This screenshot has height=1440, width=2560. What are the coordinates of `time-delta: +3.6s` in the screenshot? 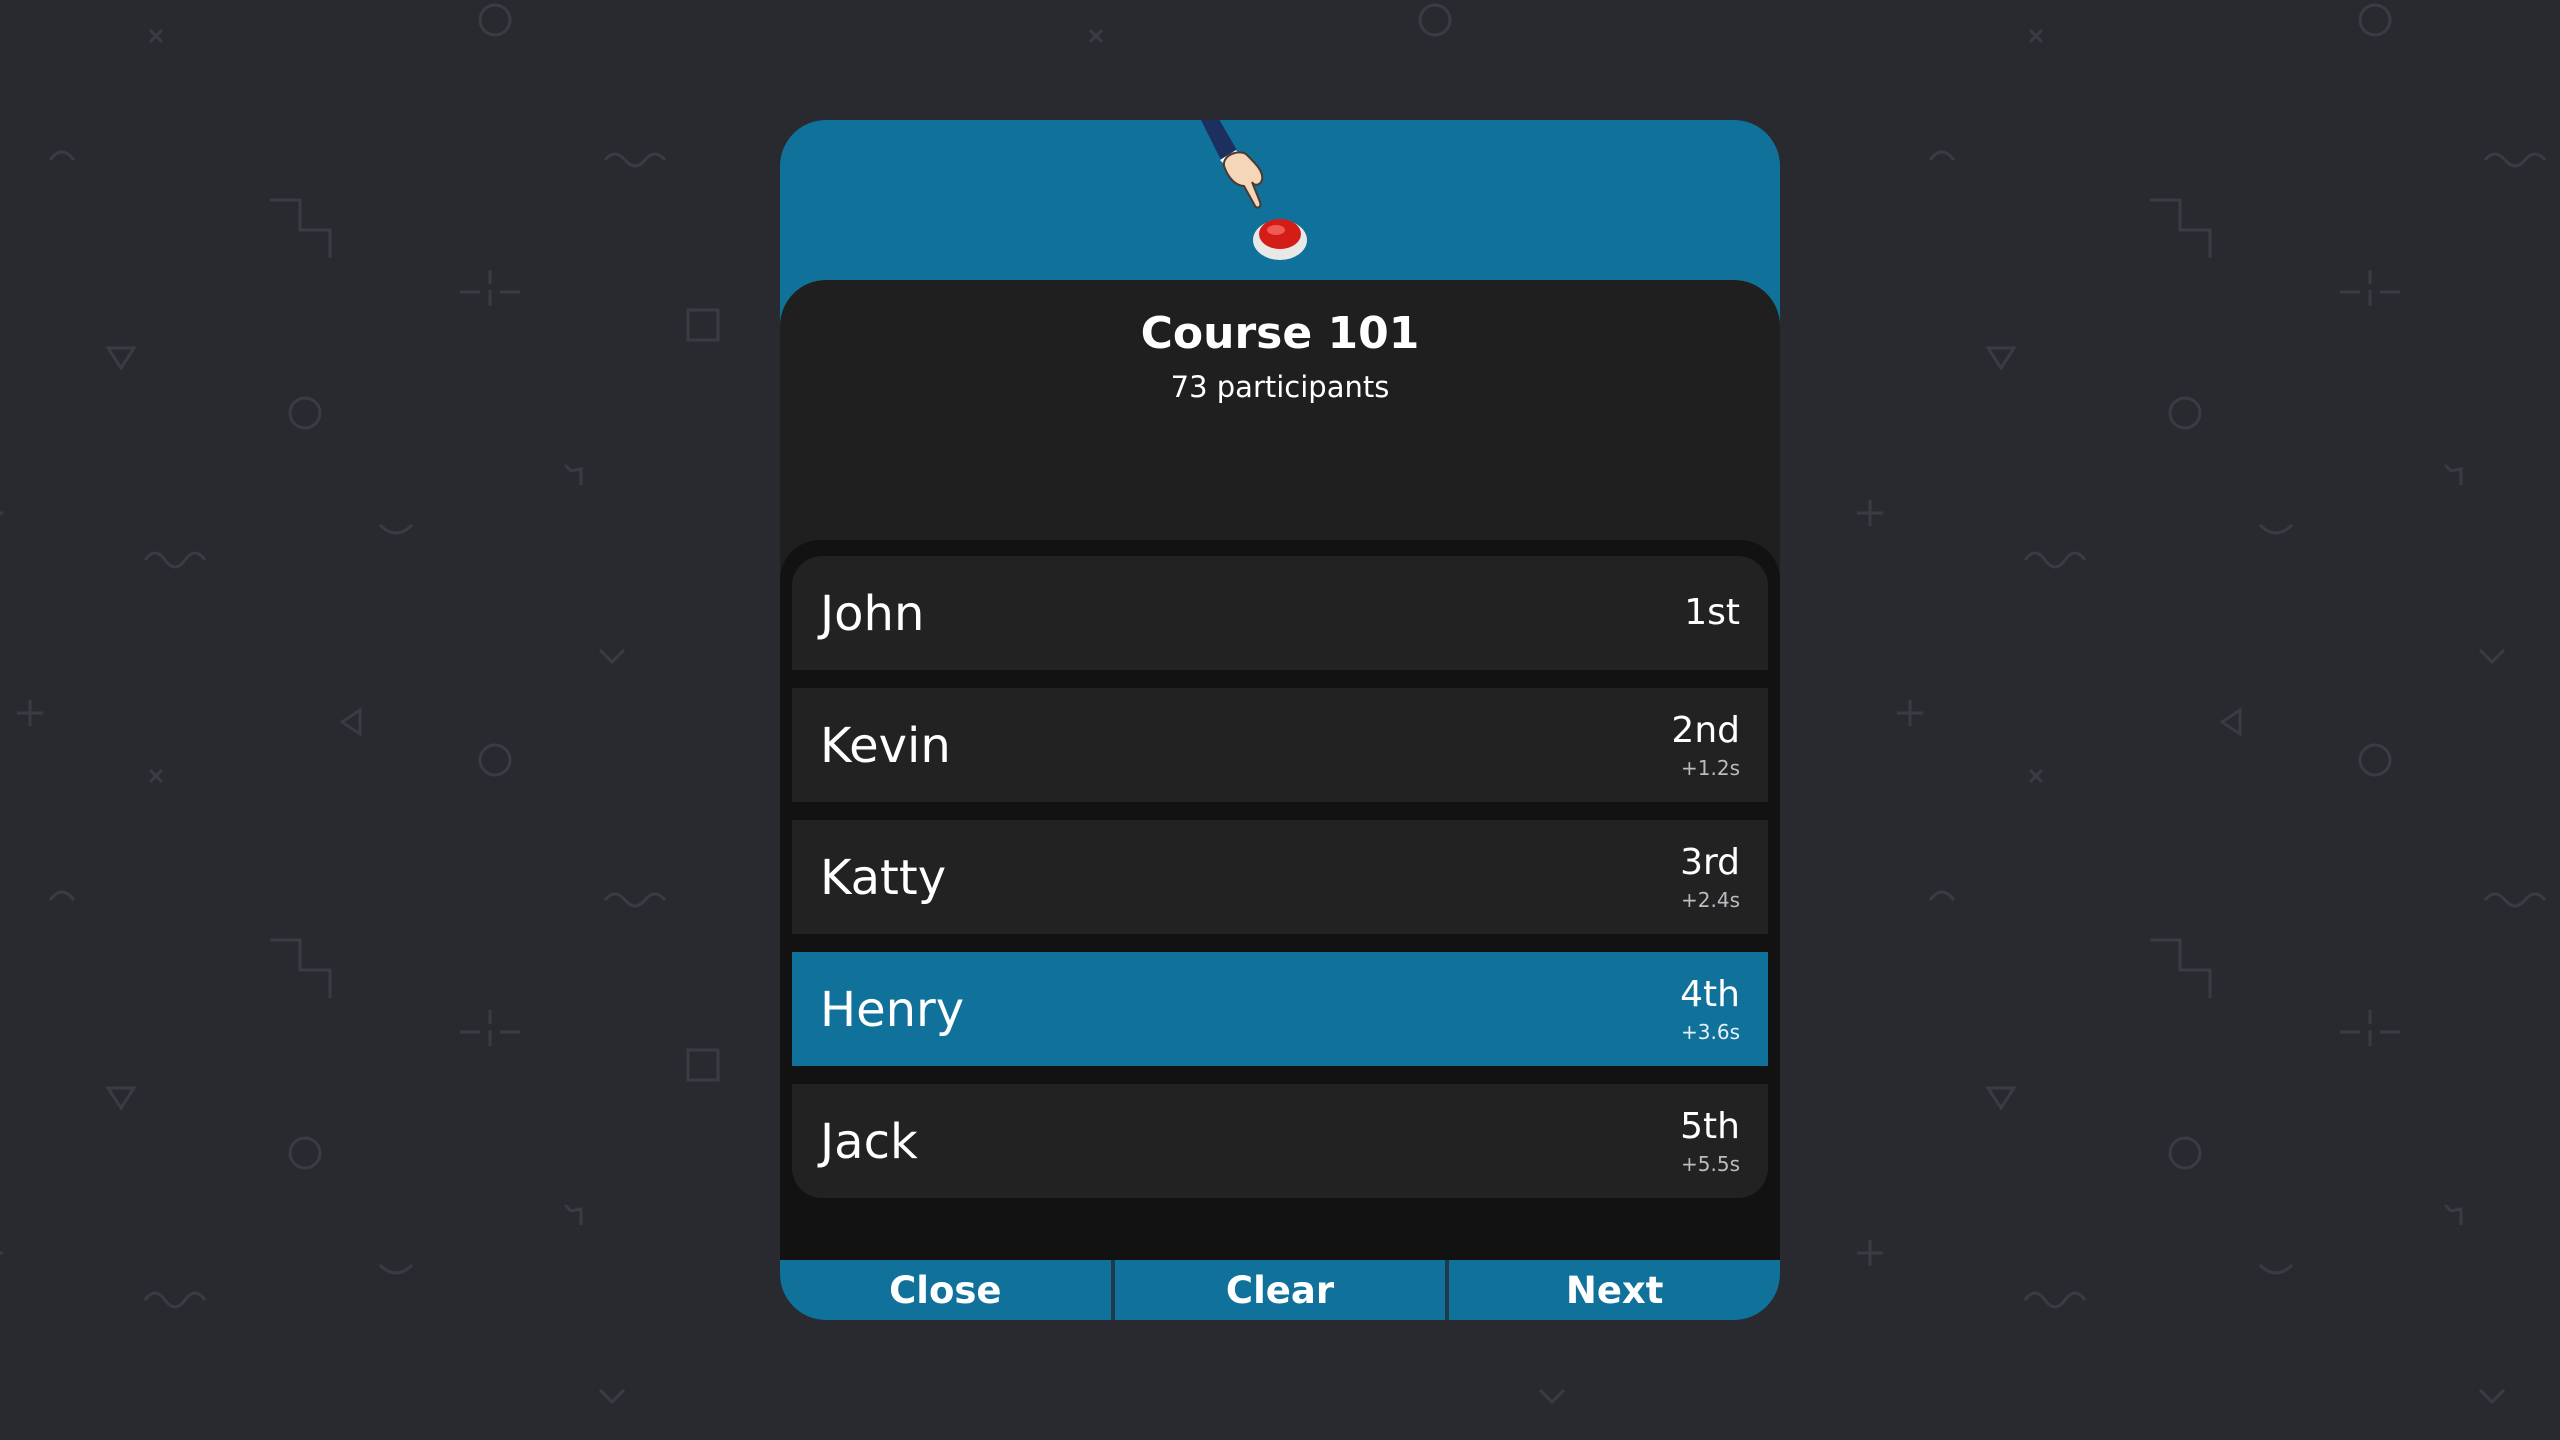 It's located at (1710, 1032).